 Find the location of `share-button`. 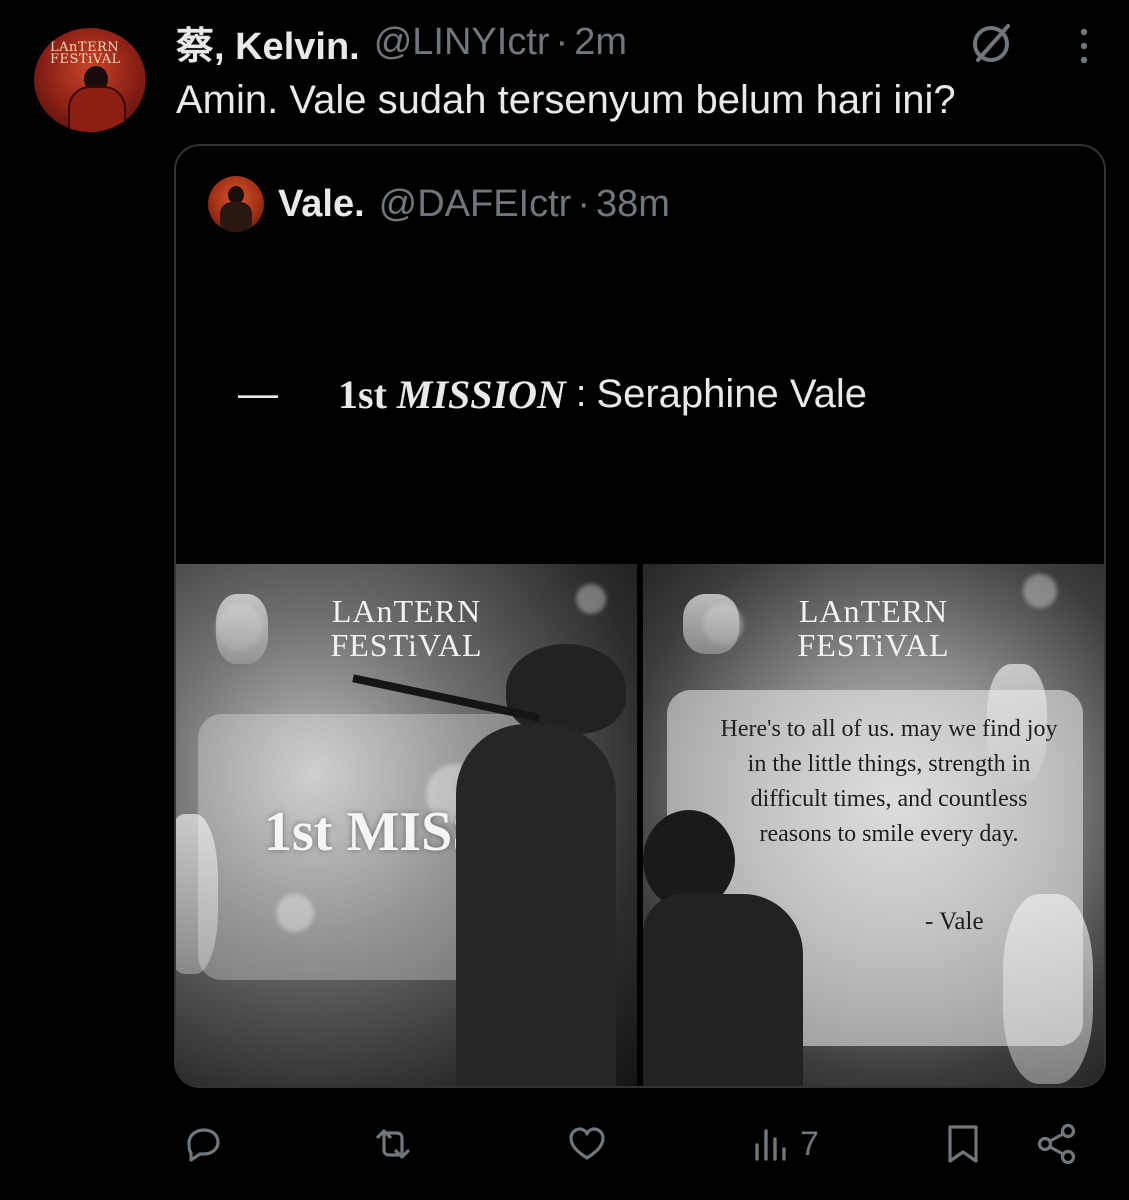

share-button is located at coordinates (1057, 1144).